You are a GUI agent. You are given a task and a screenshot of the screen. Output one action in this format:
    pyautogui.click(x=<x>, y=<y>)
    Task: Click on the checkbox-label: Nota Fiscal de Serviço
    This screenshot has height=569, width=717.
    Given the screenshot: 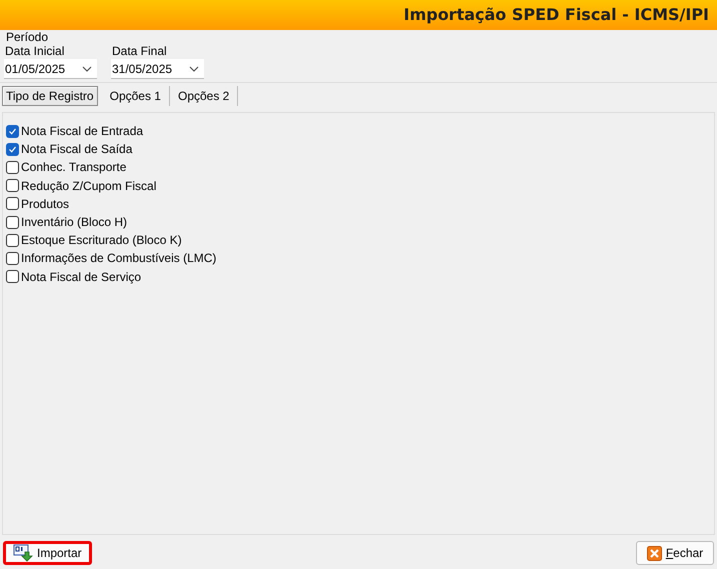 What is the action you would take?
    pyautogui.click(x=81, y=277)
    